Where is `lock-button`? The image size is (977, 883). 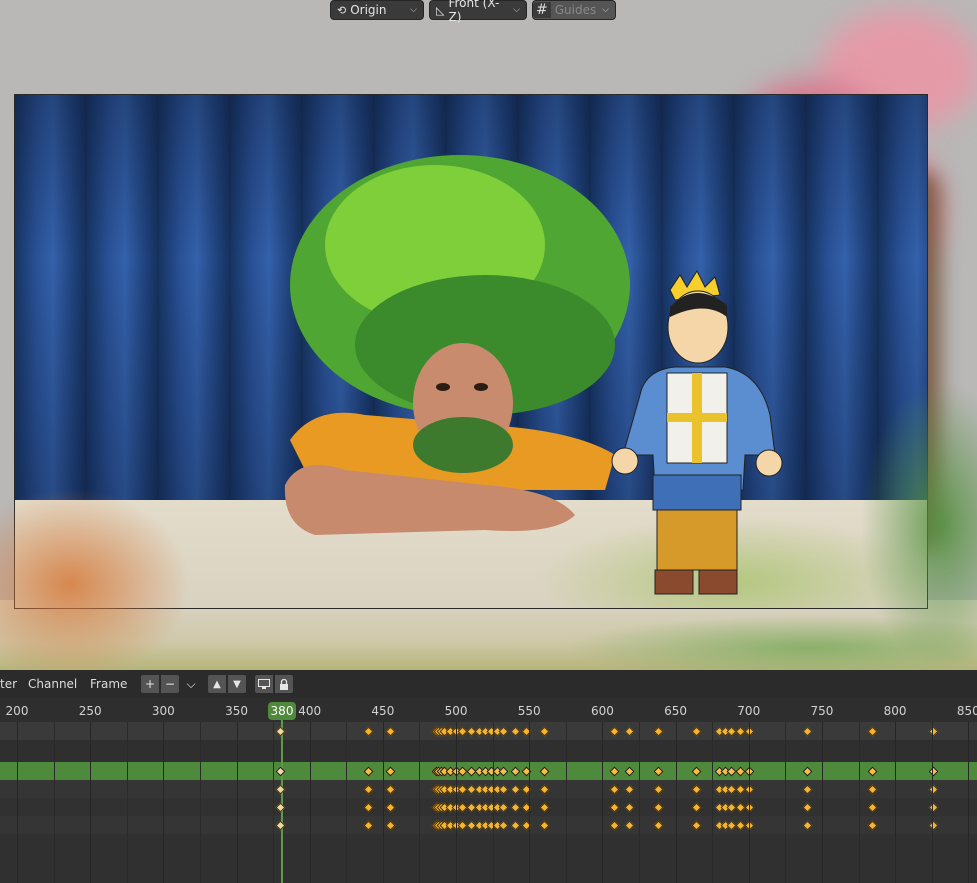 lock-button is located at coordinates (284, 684).